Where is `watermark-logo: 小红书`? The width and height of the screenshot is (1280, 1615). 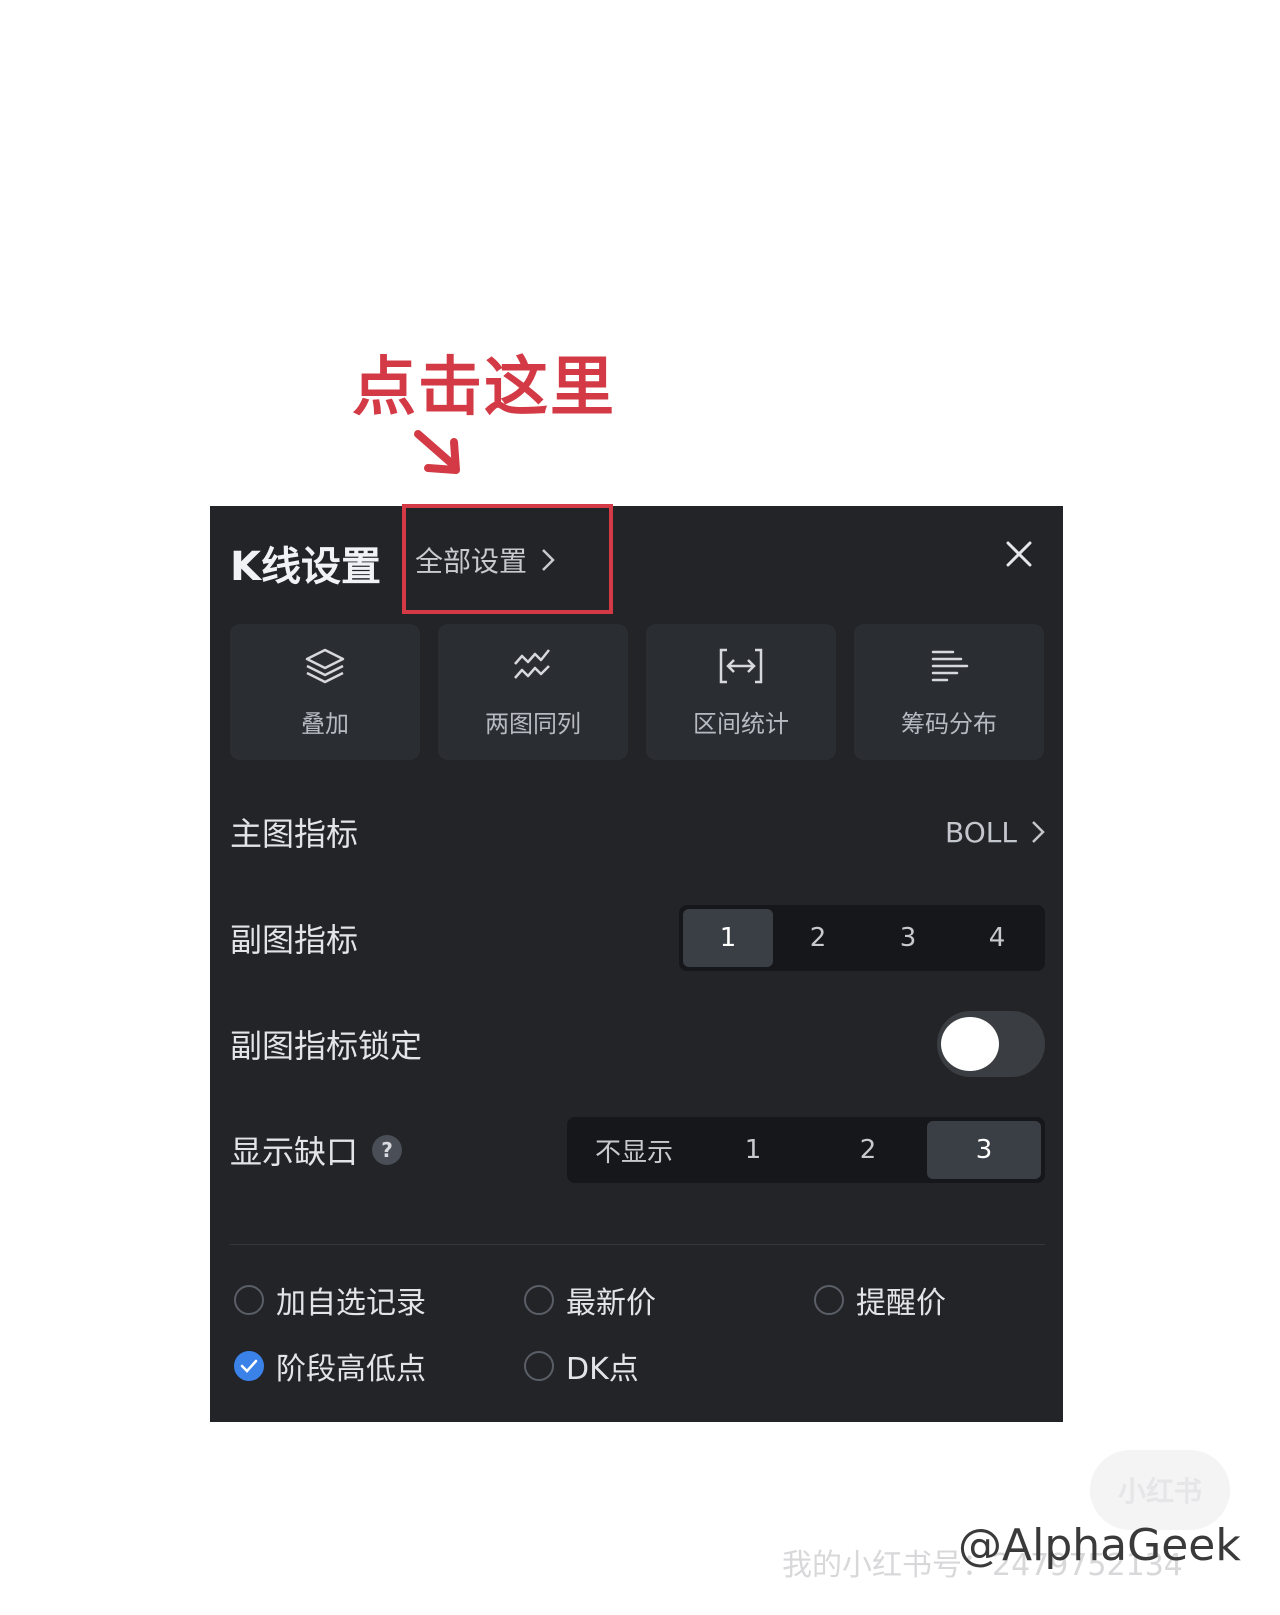
watermark-logo: 小红书 is located at coordinates (1160, 1490).